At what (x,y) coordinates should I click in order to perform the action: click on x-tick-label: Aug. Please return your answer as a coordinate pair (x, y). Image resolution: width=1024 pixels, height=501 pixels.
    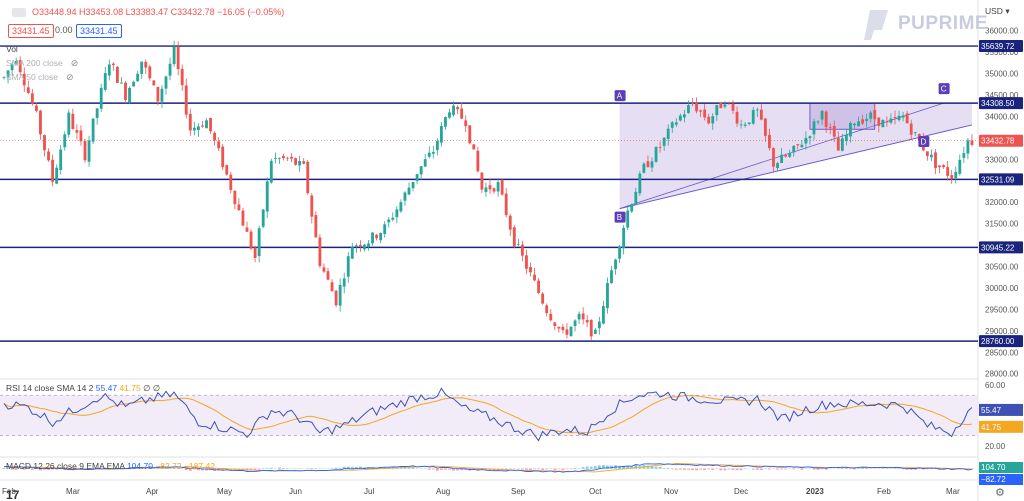
    Looking at the image, I should click on (443, 491).